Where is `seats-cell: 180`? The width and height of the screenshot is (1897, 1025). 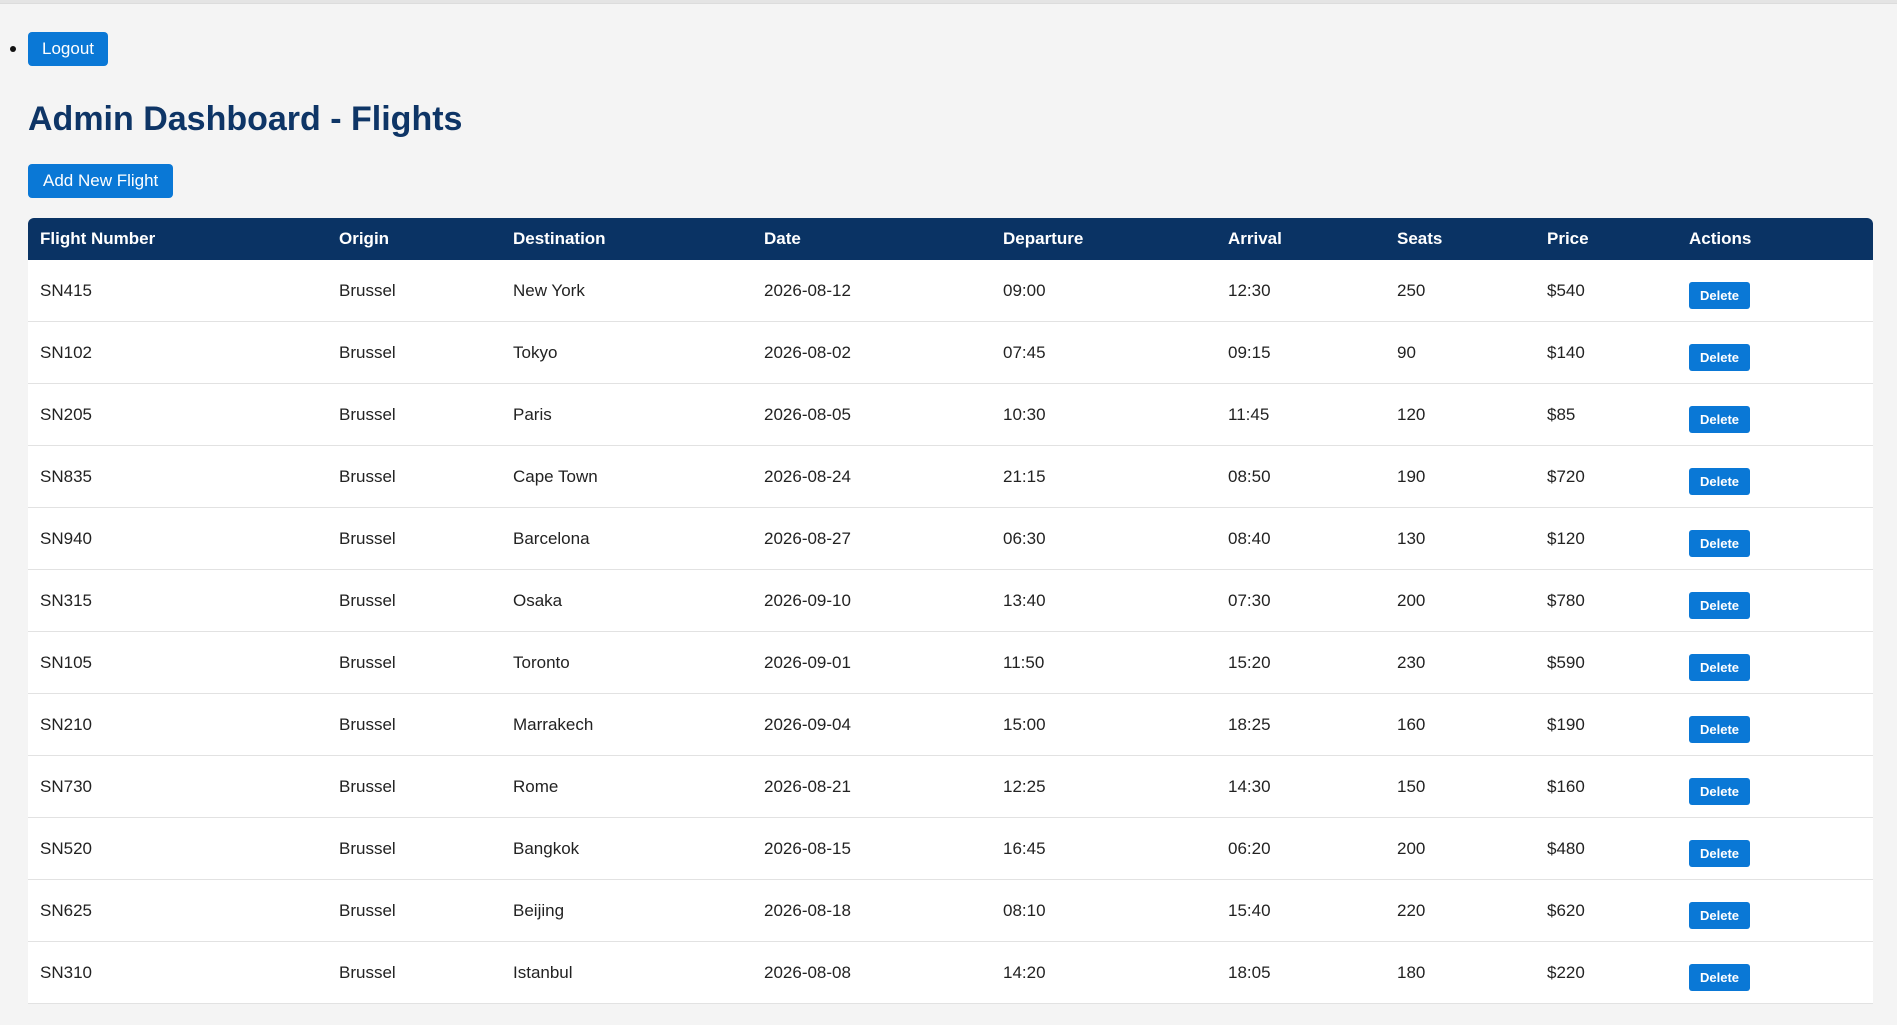
seats-cell: 180 is located at coordinates (1460, 972).